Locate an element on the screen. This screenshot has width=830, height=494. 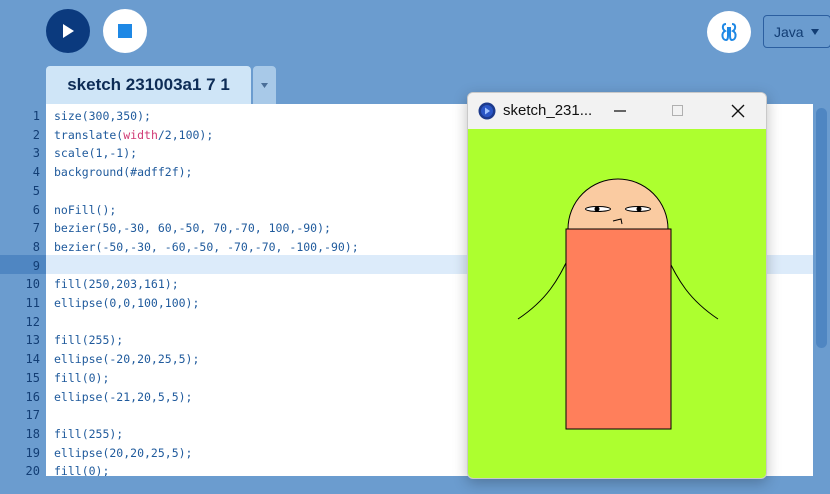
line-number: 20 is located at coordinates (32, 470).